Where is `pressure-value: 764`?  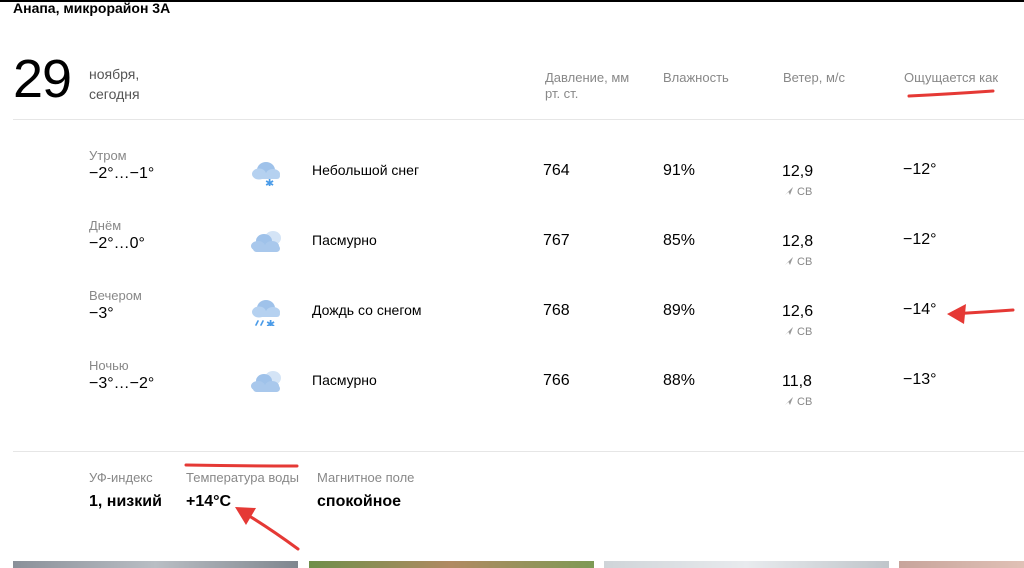
pressure-value: 764 is located at coordinates (556, 170).